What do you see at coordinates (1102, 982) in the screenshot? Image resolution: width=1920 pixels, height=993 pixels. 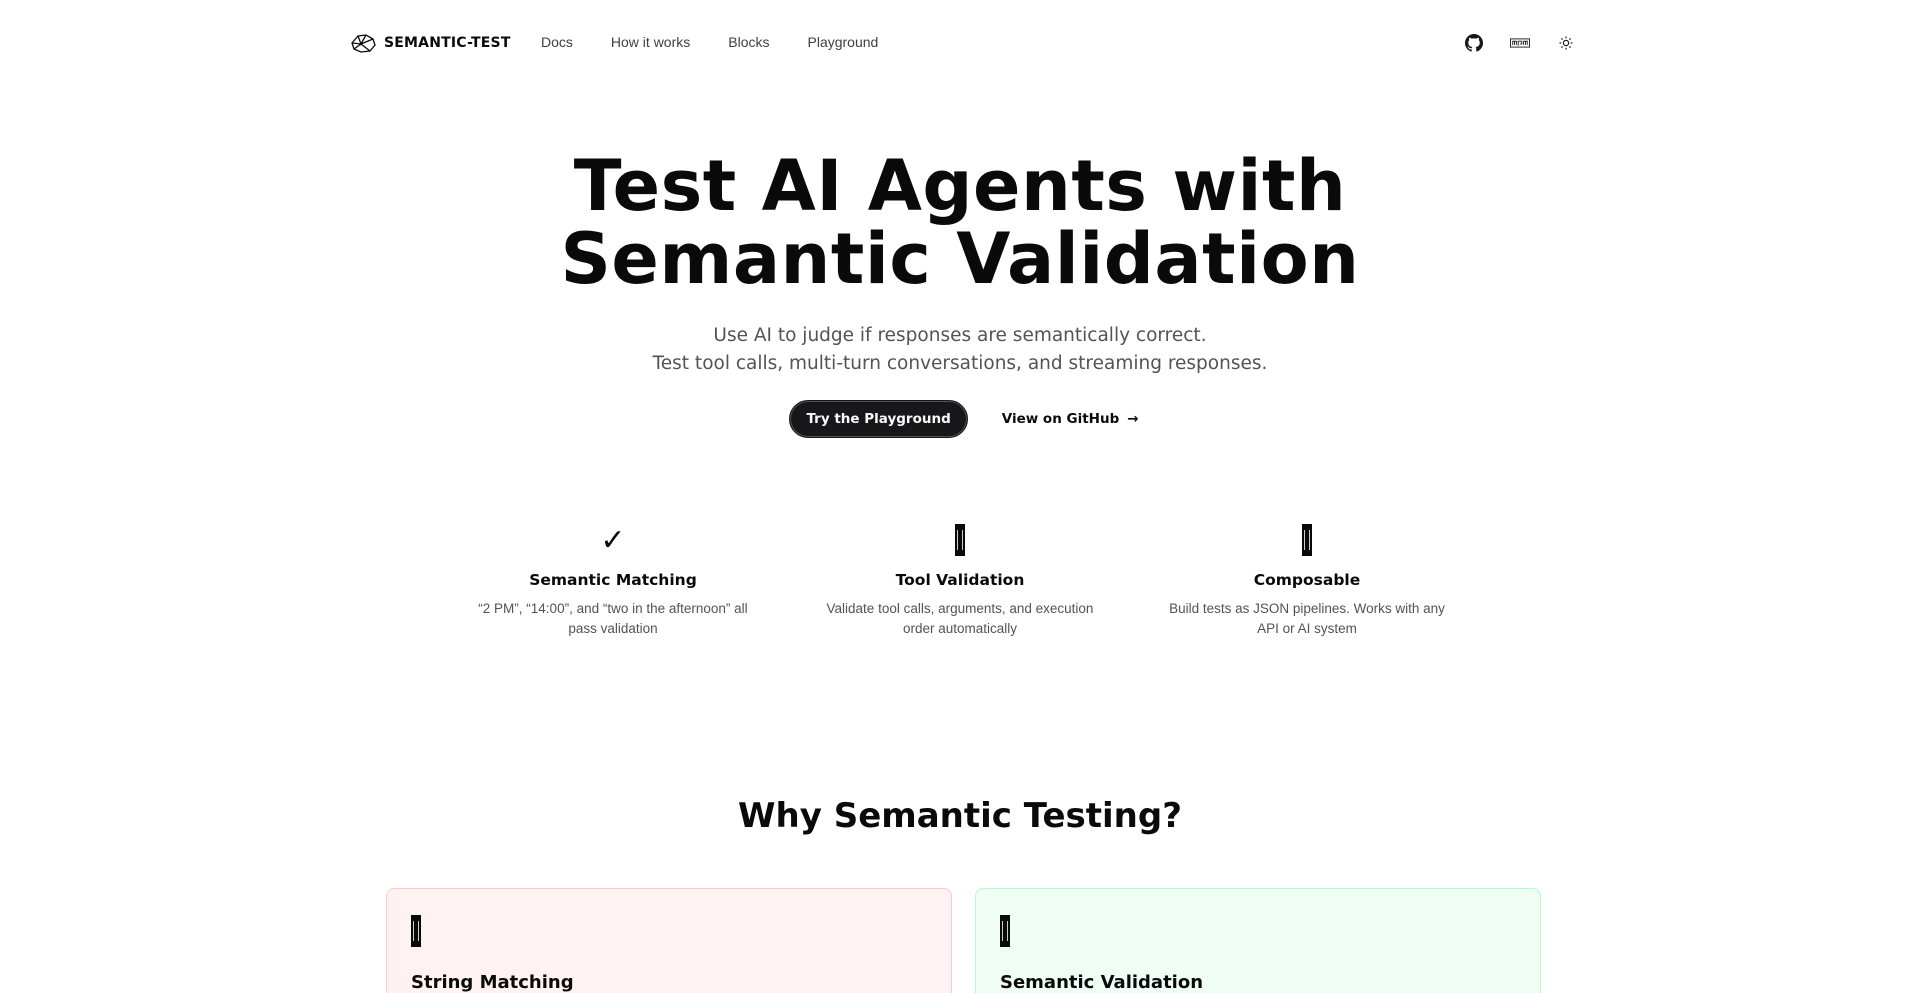 I see `card-title: Semantic Validation` at bounding box center [1102, 982].